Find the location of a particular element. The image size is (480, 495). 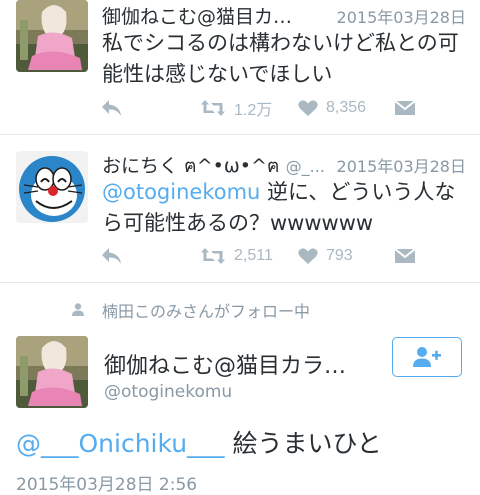

retweet-count: 1.2万 is located at coordinates (253, 110).